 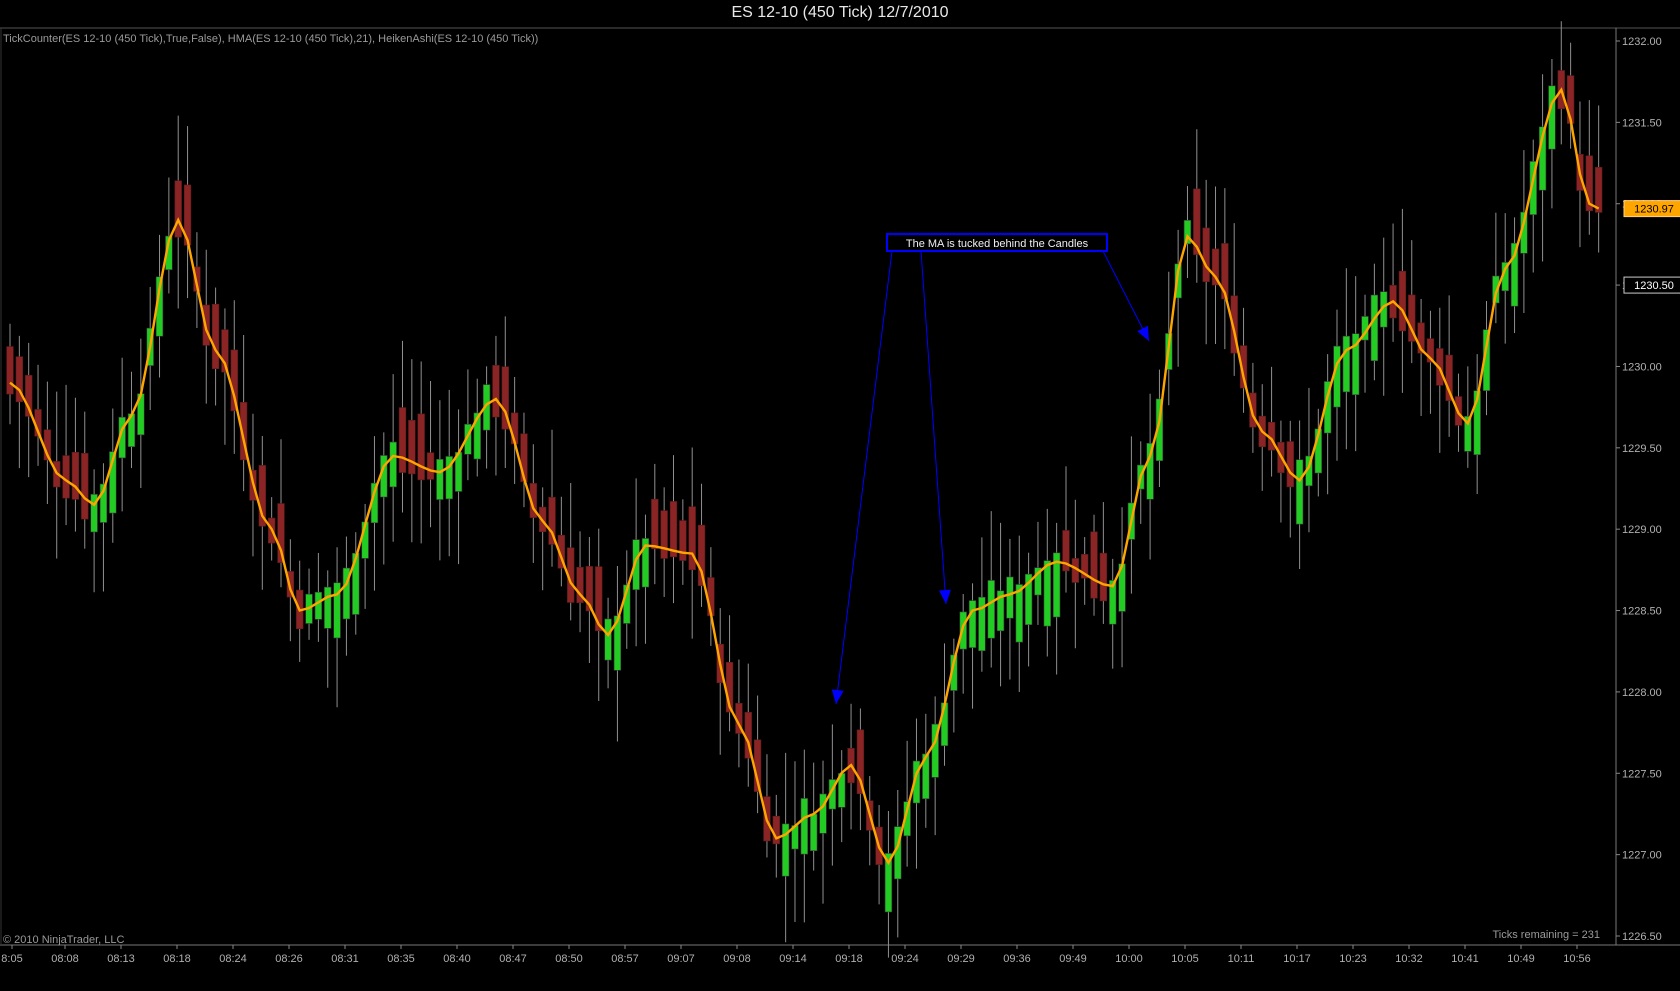 I want to click on hma-price-marker-label: 1230.97, so click(x=1654, y=210).